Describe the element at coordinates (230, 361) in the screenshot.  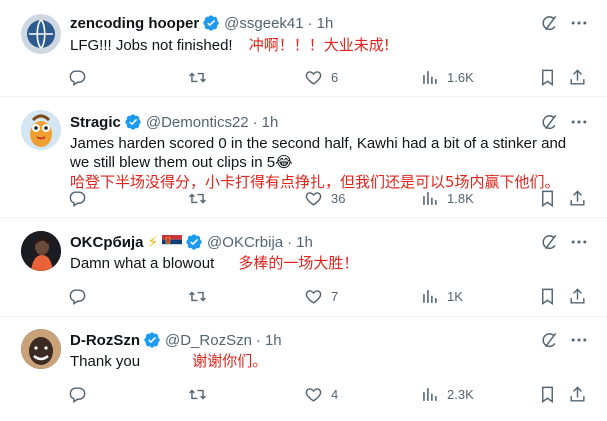
I see `translation-annotation: 谢谢你们。` at that location.